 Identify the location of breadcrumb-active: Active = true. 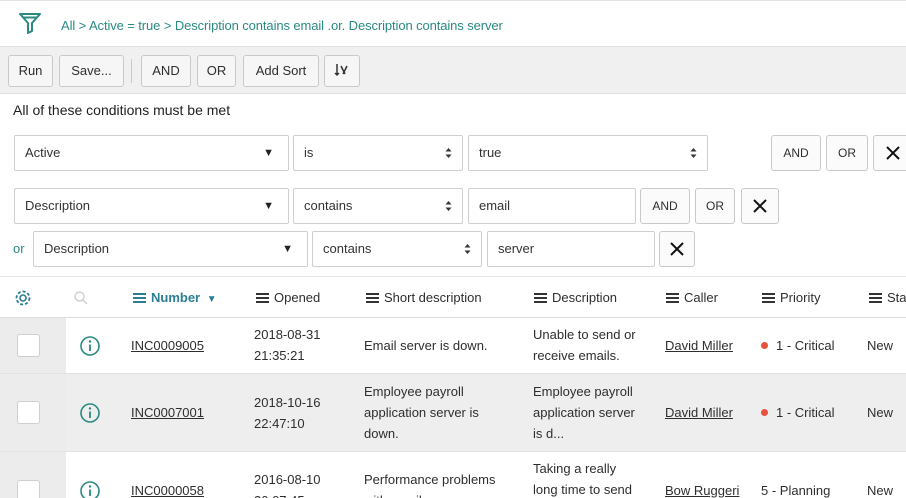
(124, 25).